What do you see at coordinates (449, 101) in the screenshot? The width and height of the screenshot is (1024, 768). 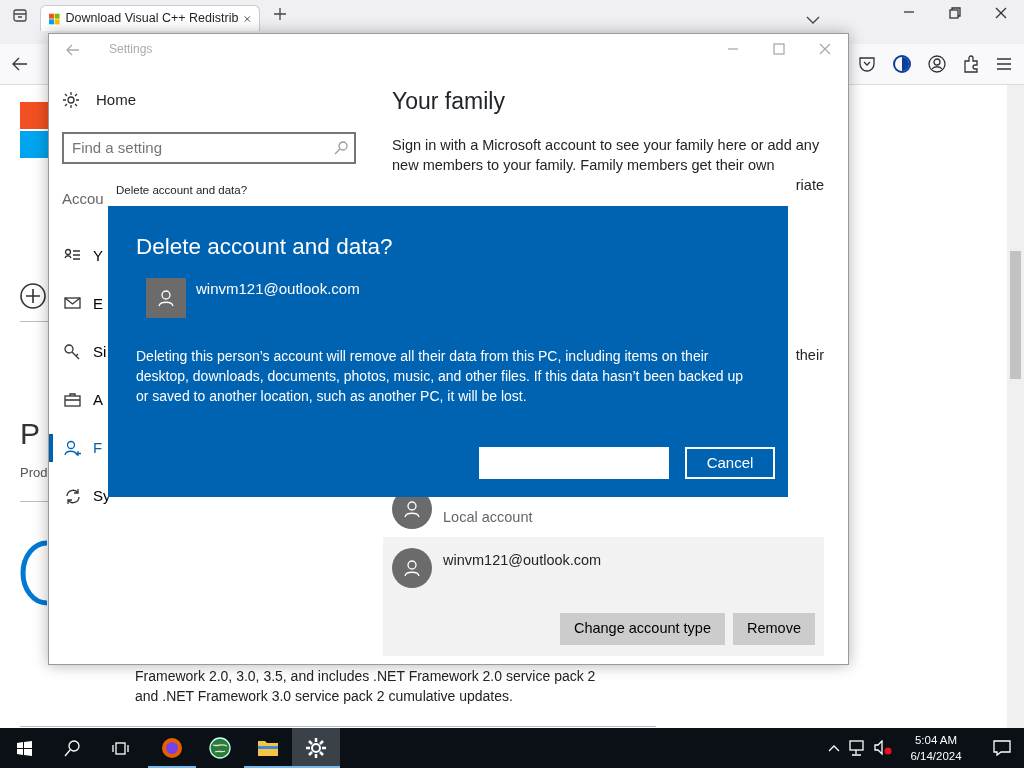 I see `page-heading: Your family` at bounding box center [449, 101].